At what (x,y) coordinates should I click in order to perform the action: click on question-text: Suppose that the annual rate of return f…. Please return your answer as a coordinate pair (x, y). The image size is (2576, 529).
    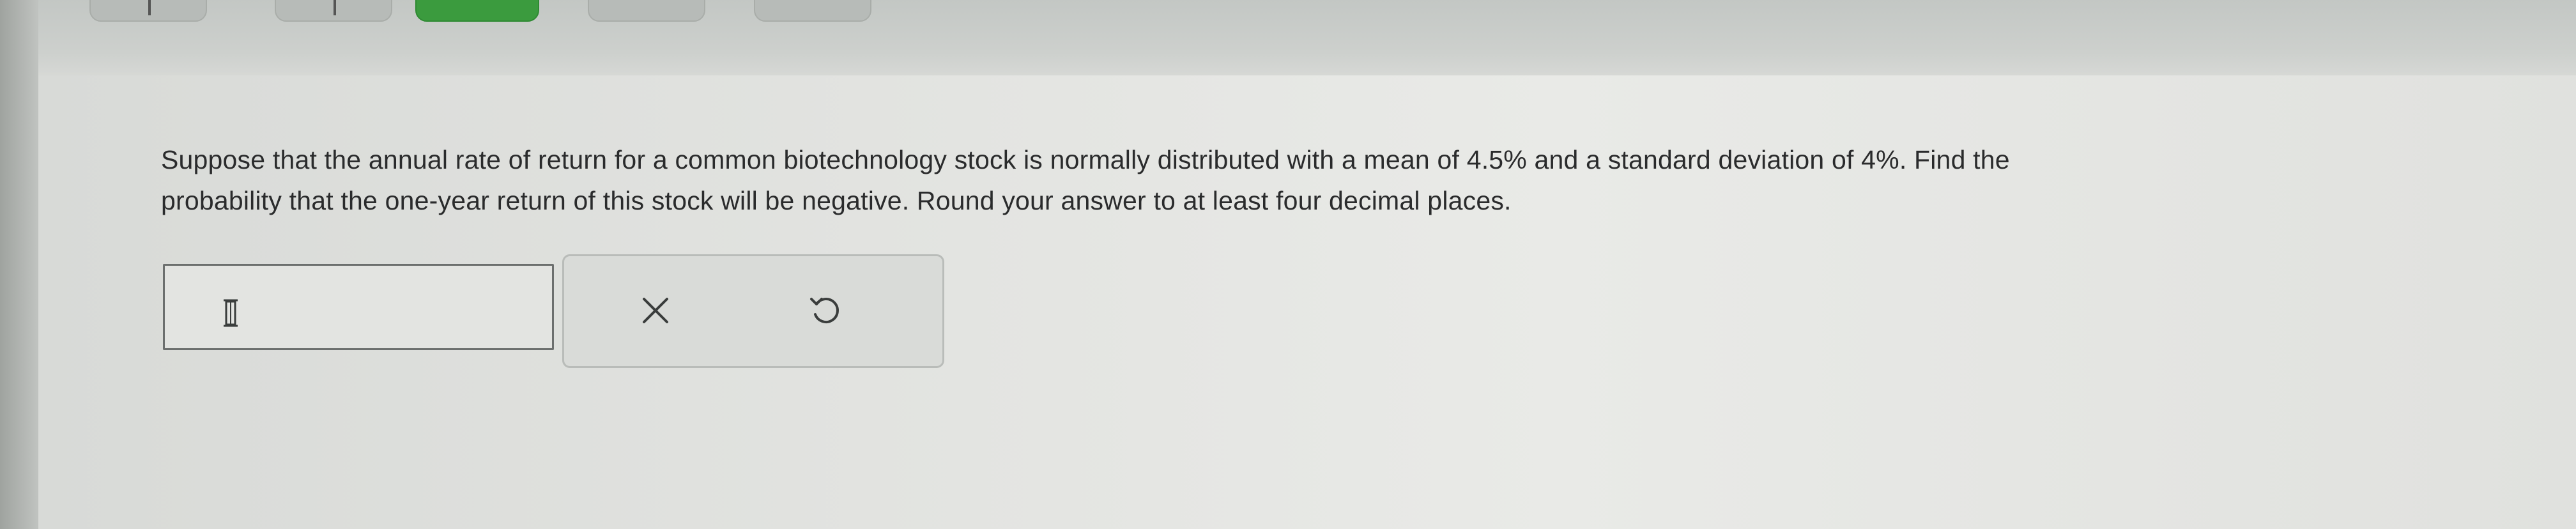
    Looking at the image, I should click on (1343, 180).